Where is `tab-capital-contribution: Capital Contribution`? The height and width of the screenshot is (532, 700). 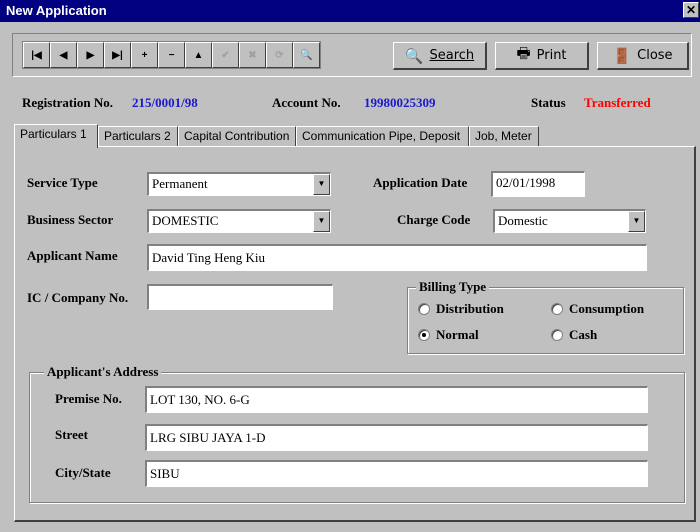 tab-capital-contribution: Capital Contribution is located at coordinates (237, 136).